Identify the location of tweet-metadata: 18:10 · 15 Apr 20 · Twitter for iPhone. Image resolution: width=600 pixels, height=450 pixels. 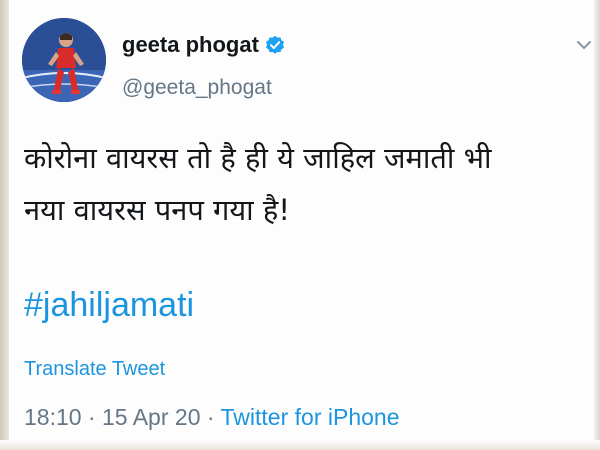
(212, 417).